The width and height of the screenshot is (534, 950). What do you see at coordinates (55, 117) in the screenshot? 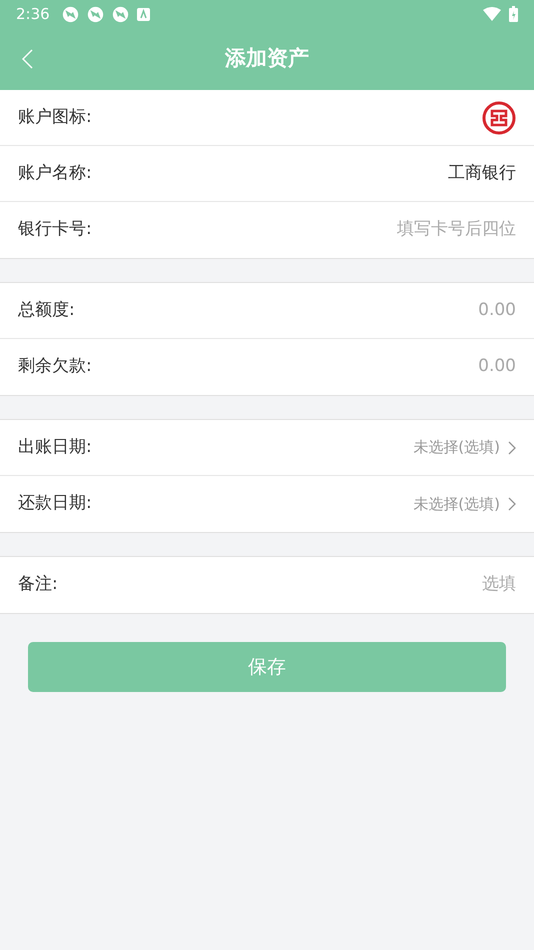
I see `field-label: 账户图标:` at bounding box center [55, 117].